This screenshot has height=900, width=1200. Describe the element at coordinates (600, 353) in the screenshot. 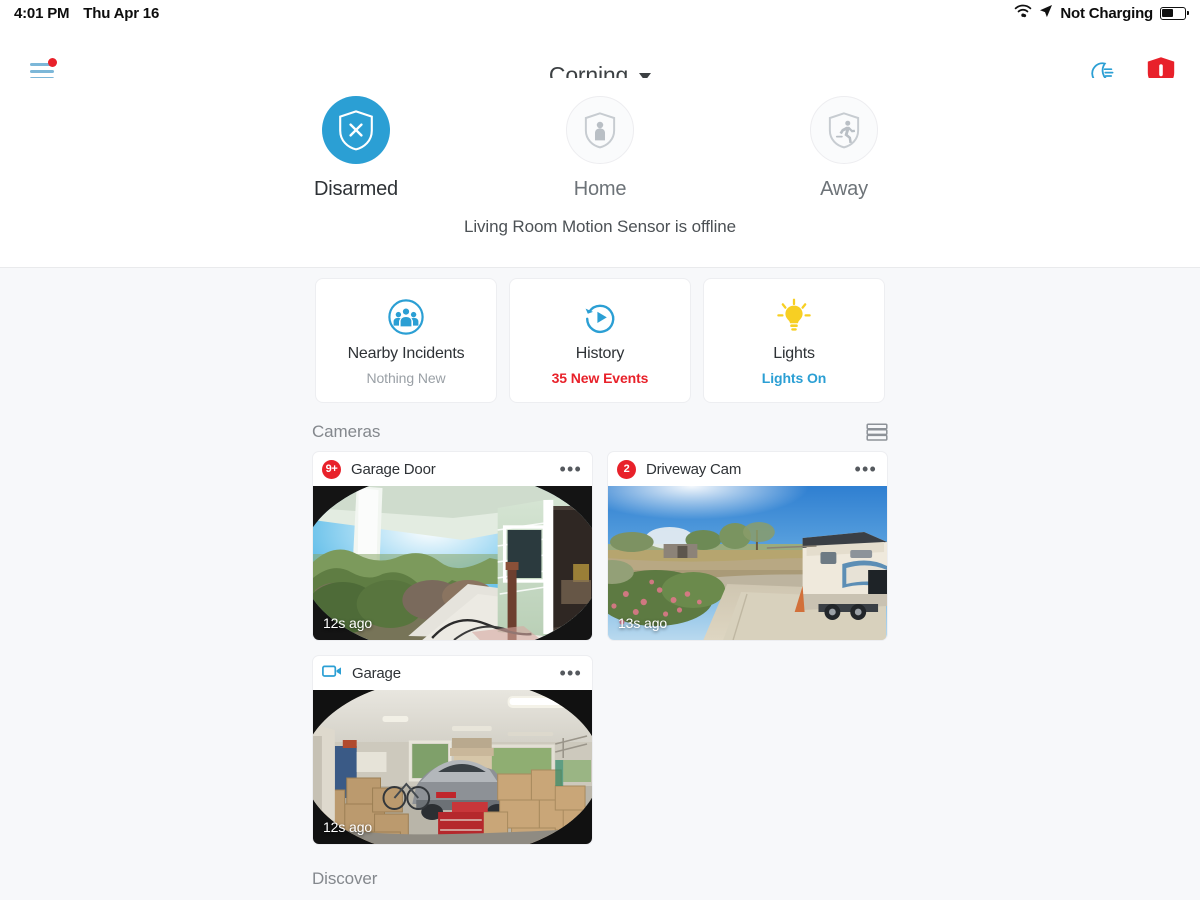

I see `quick-card-title: History` at that location.